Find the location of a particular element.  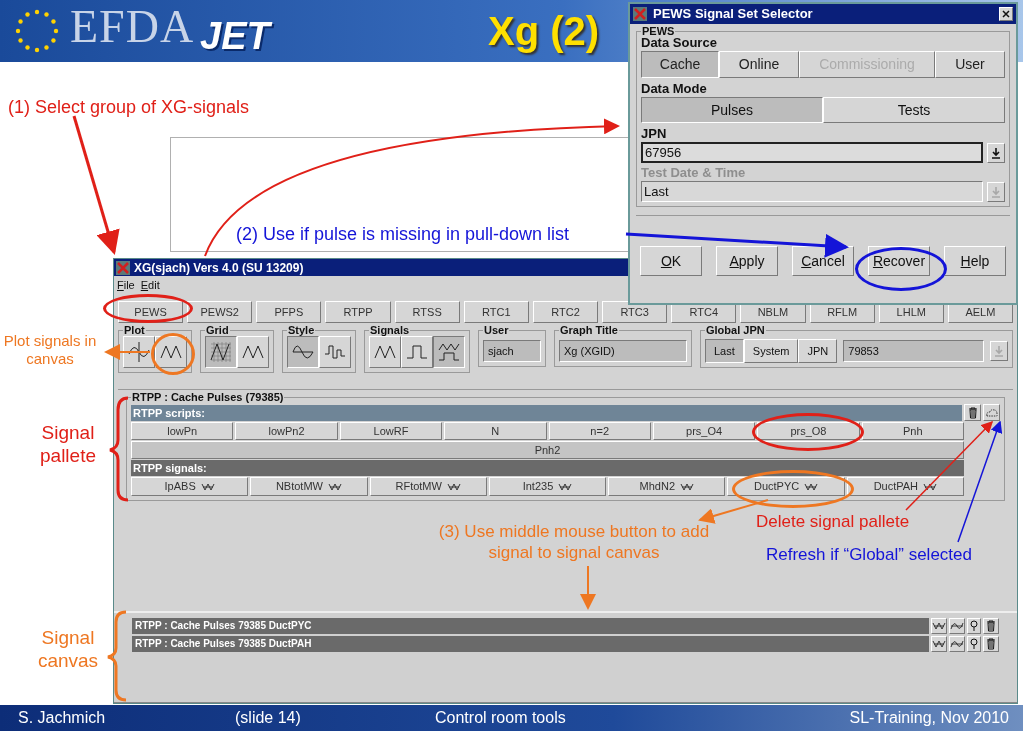

script-button: lowPn is located at coordinates (182, 431).